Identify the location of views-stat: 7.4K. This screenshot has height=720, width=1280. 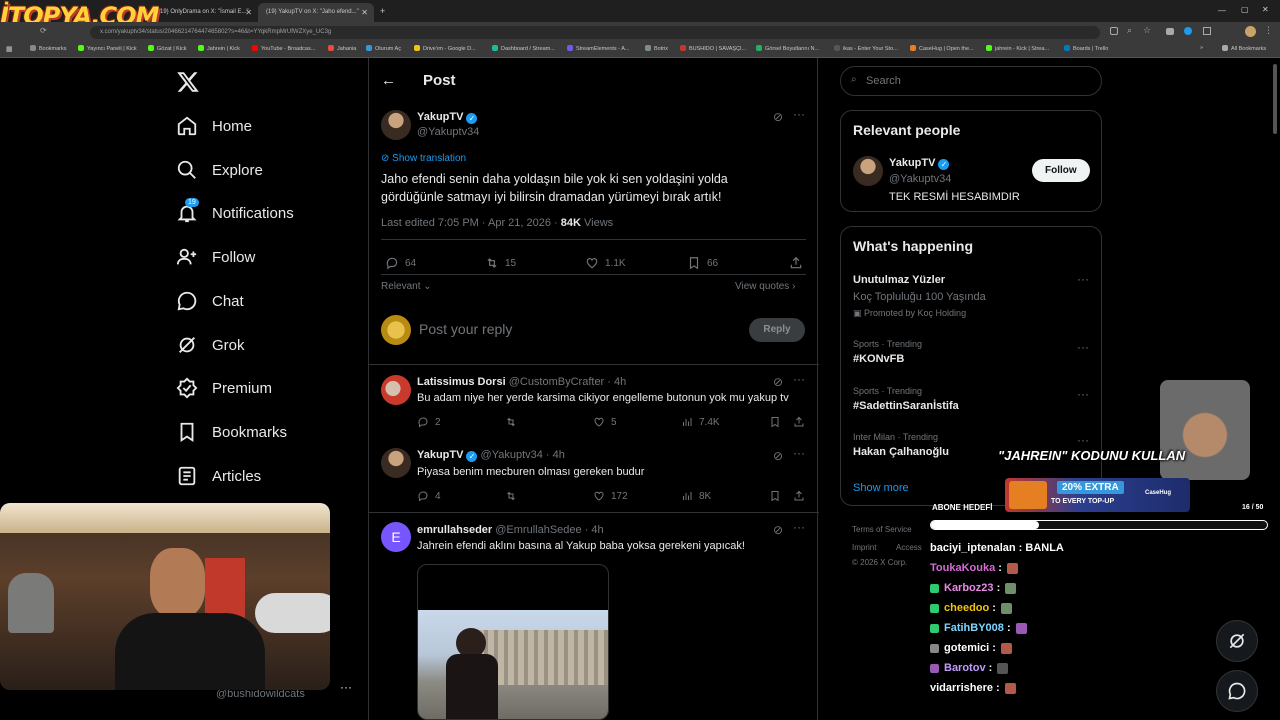
(700, 422).